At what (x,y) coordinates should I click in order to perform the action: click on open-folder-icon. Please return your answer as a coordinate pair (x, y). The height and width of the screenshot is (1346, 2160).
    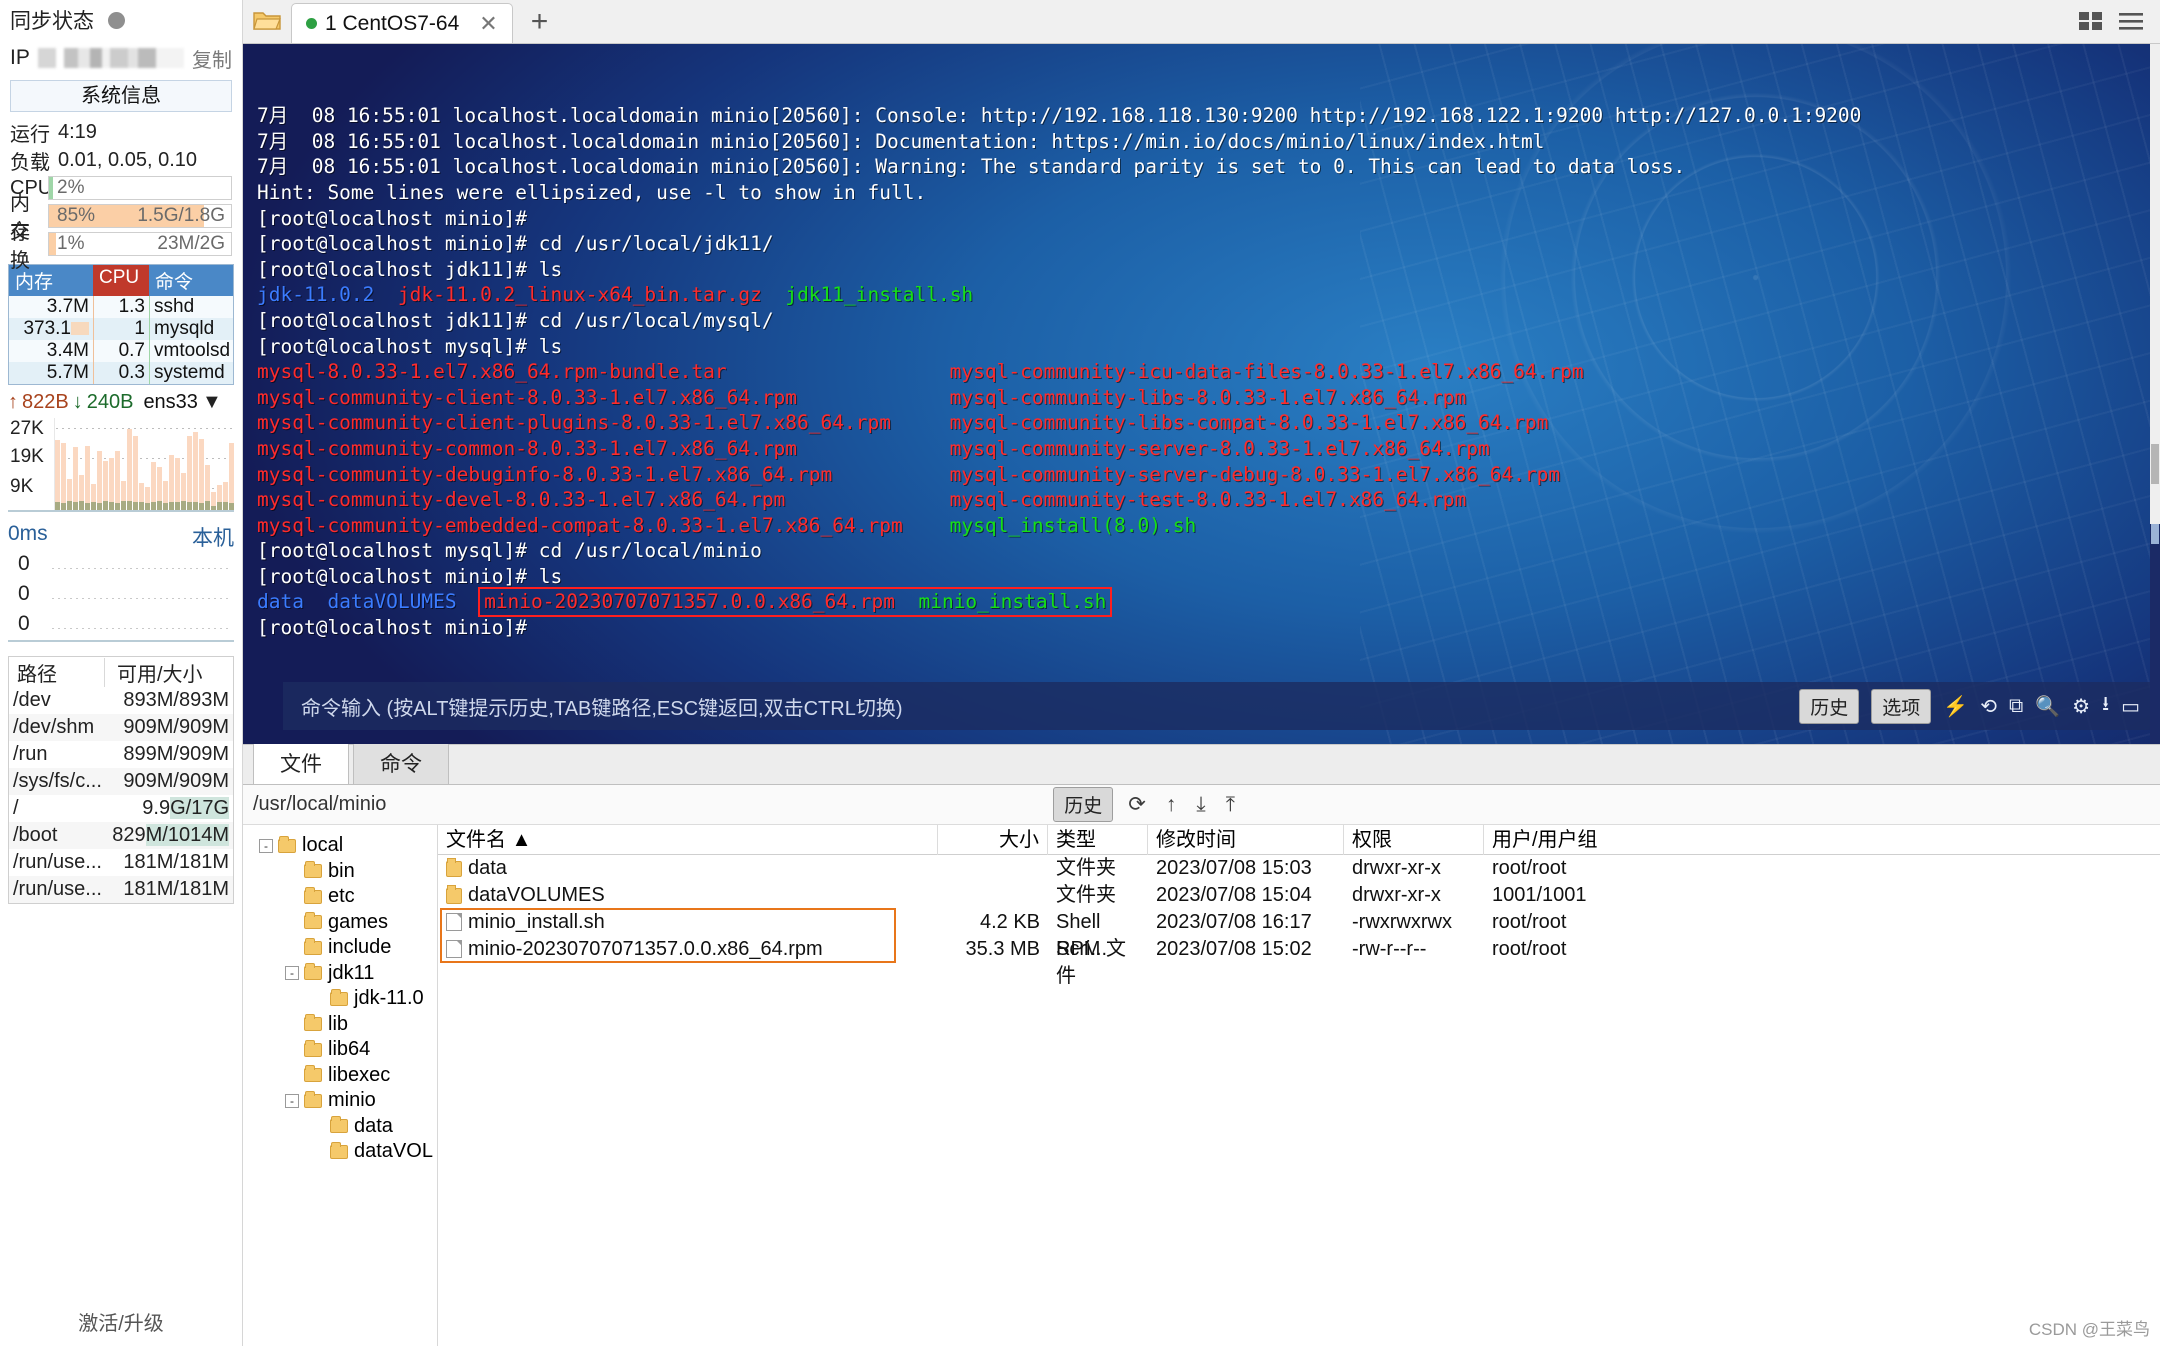
    Looking at the image, I should click on (267, 21).